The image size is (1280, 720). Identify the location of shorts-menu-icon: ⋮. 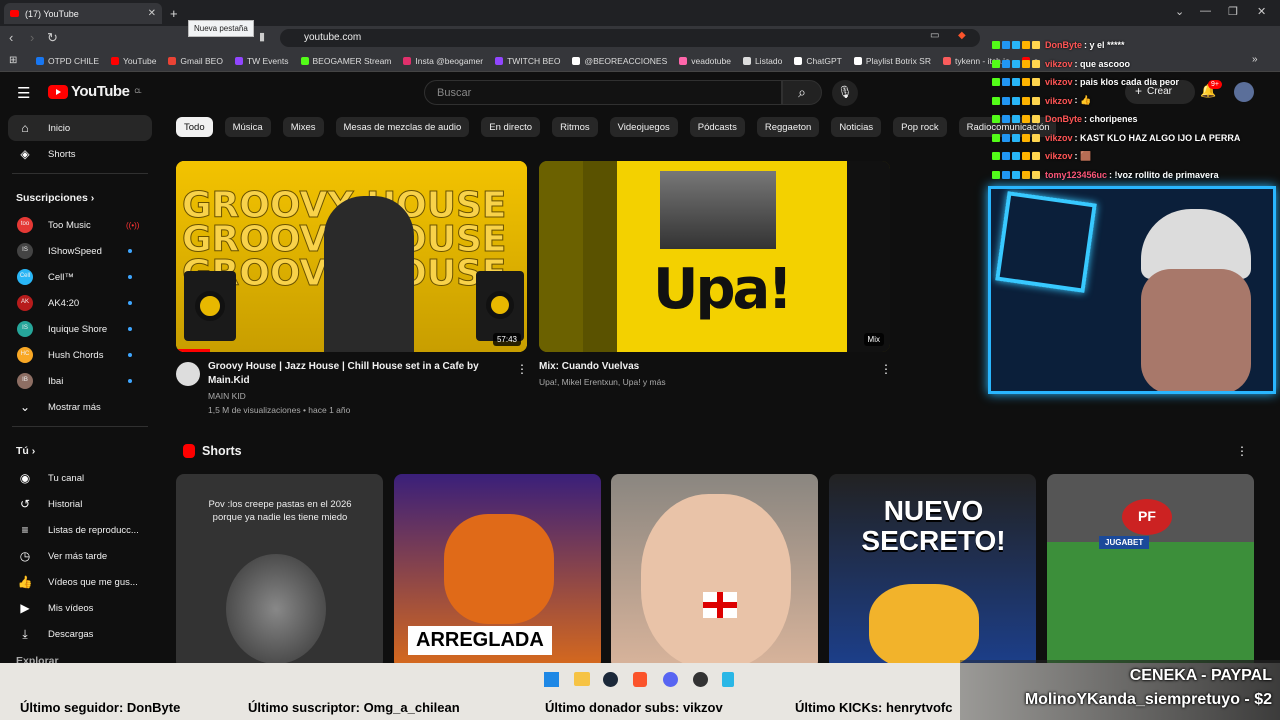
(1242, 451).